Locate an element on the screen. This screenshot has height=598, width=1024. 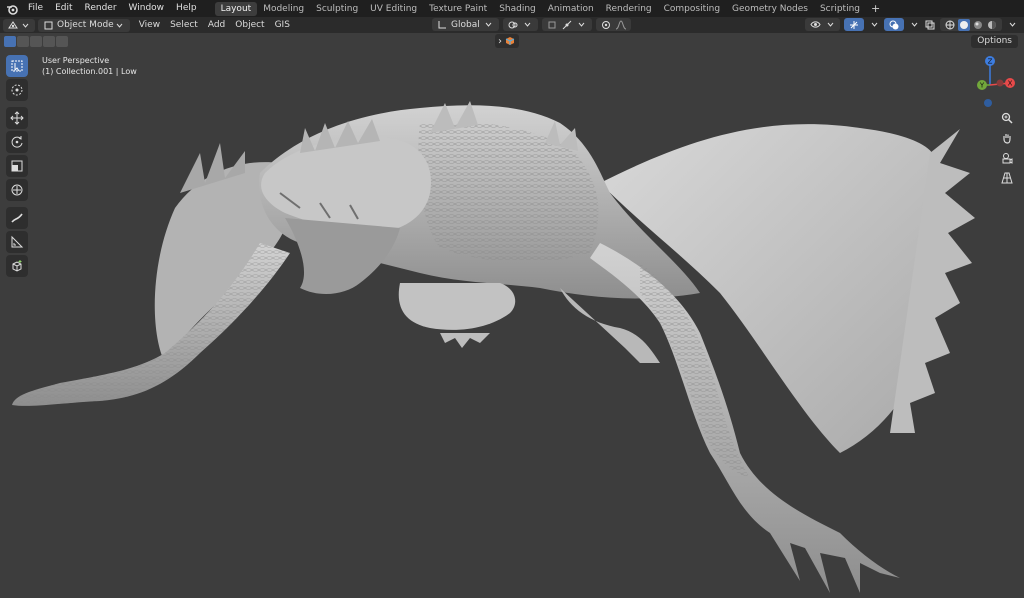
object-mode-icon is located at coordinates (48, 25).